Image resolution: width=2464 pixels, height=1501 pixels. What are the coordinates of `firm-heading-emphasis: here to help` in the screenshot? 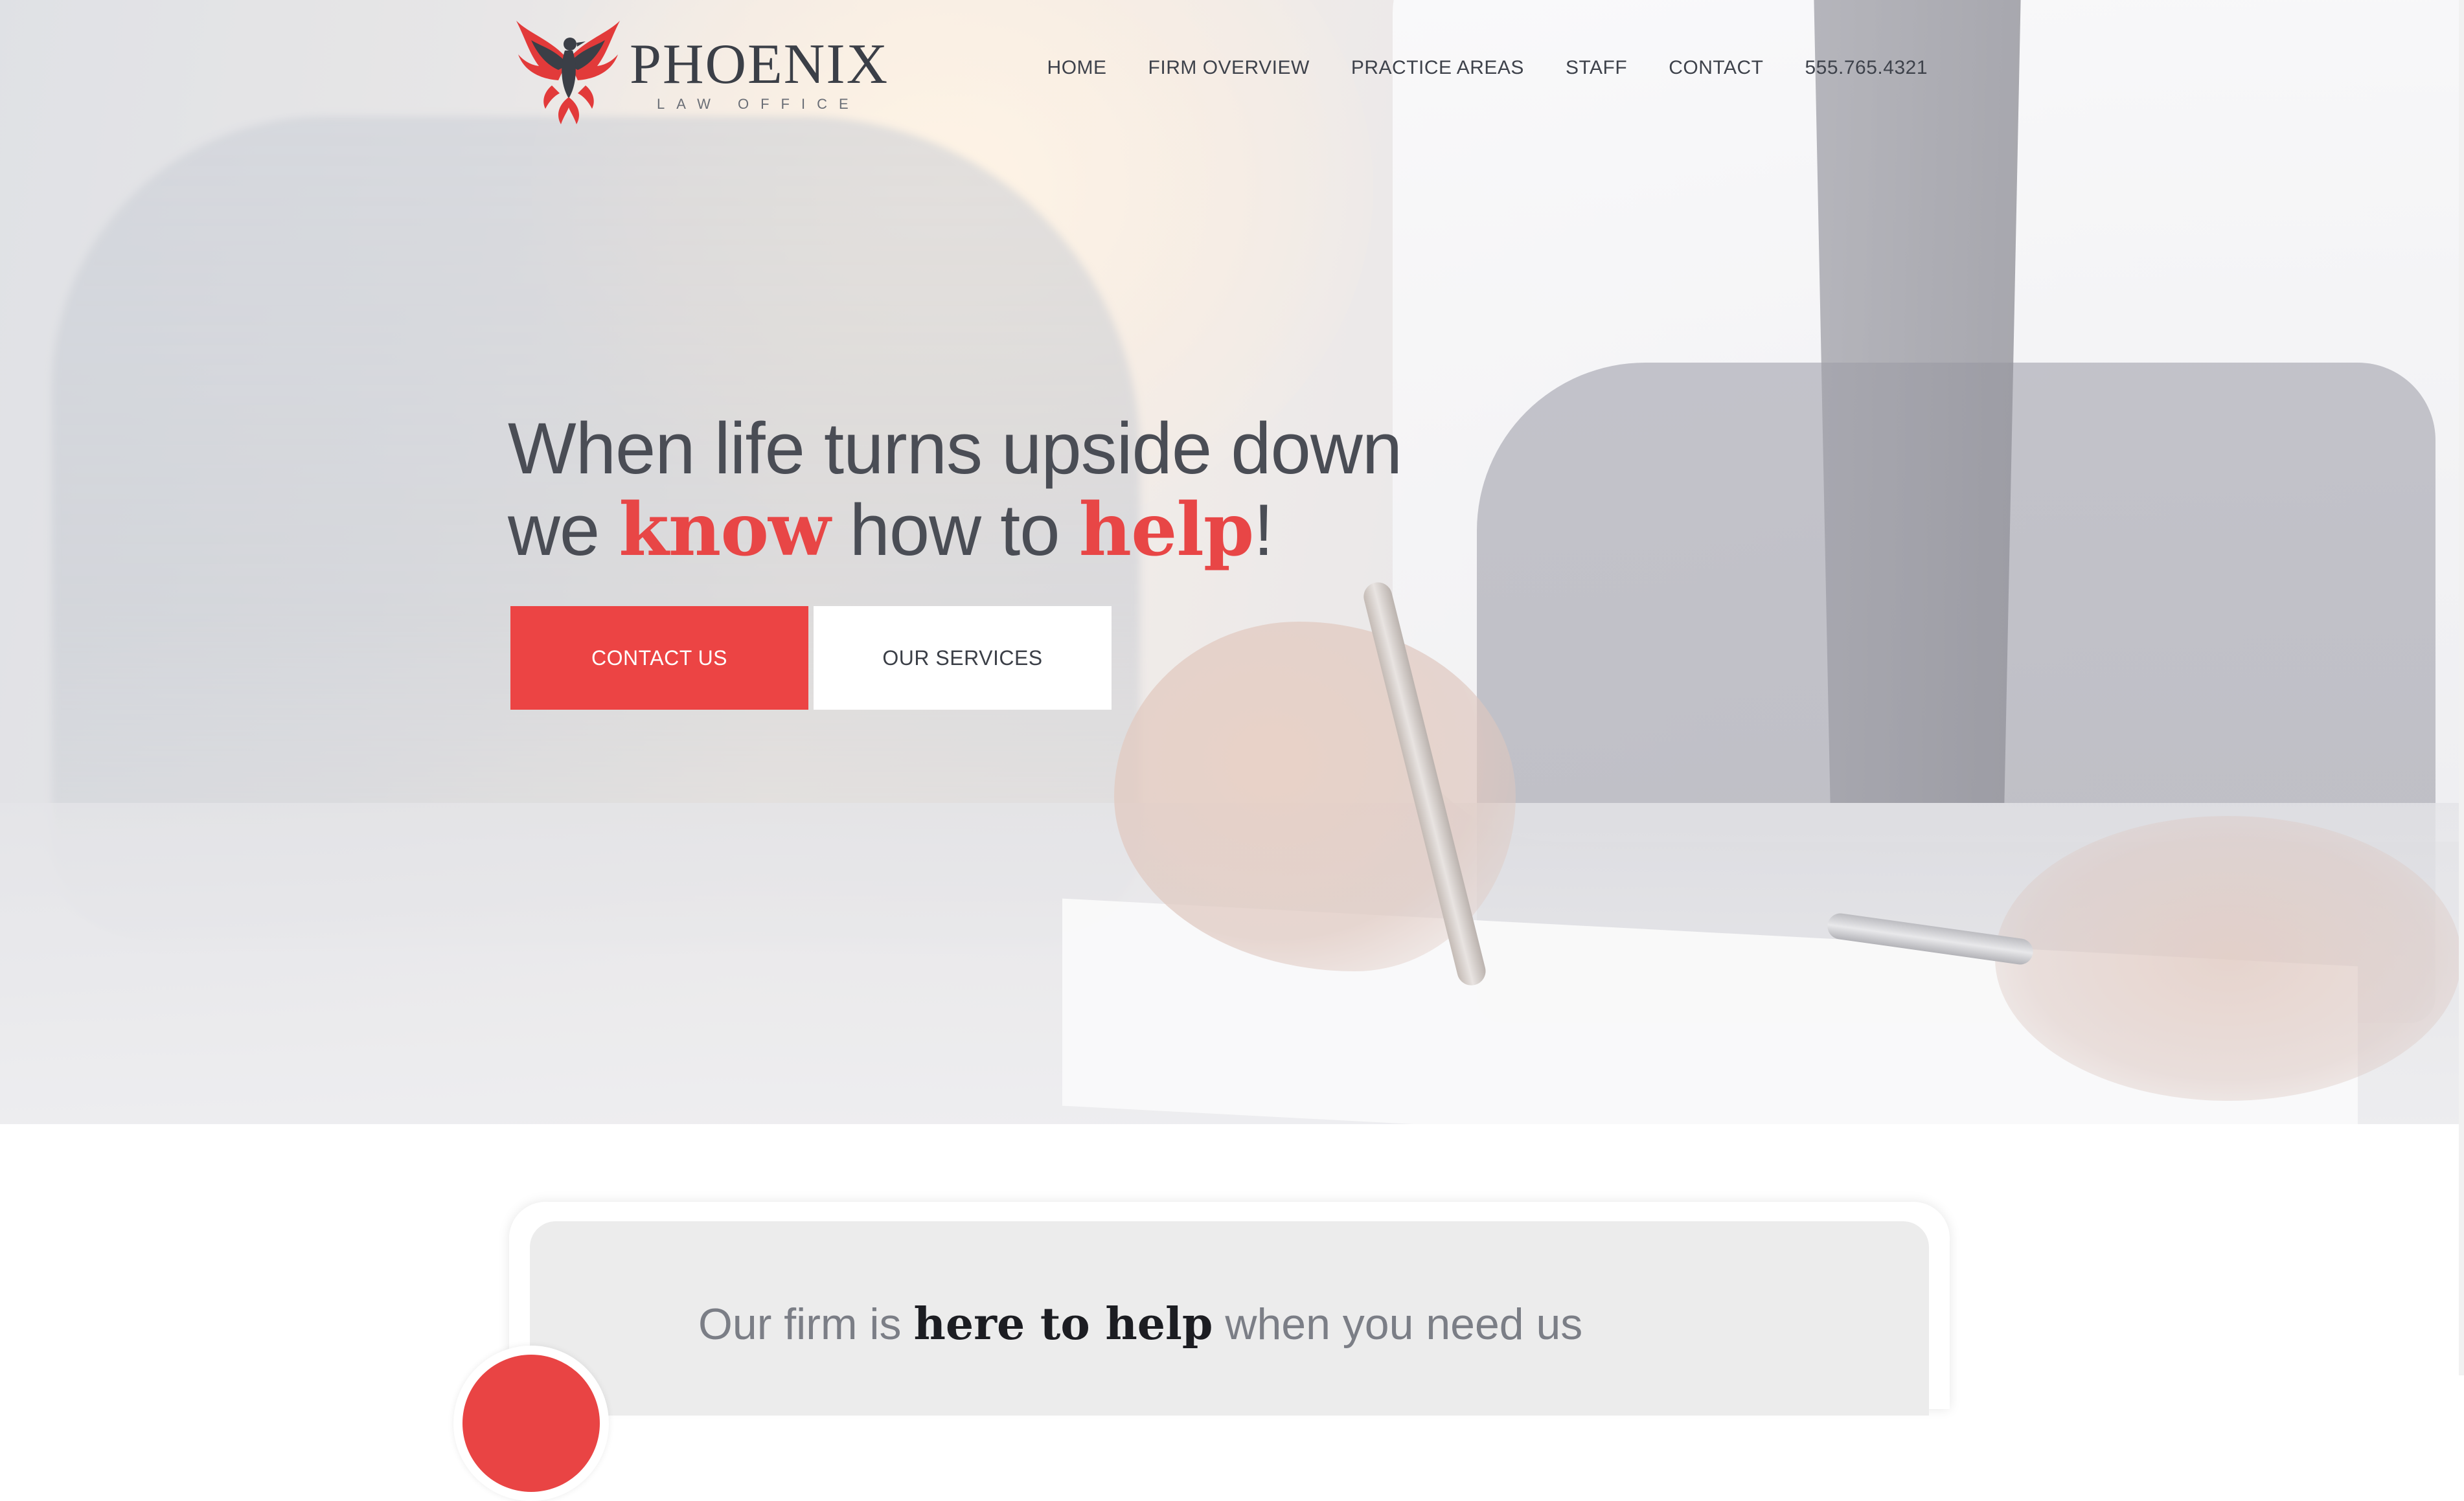 It's located at (1063, 1324).